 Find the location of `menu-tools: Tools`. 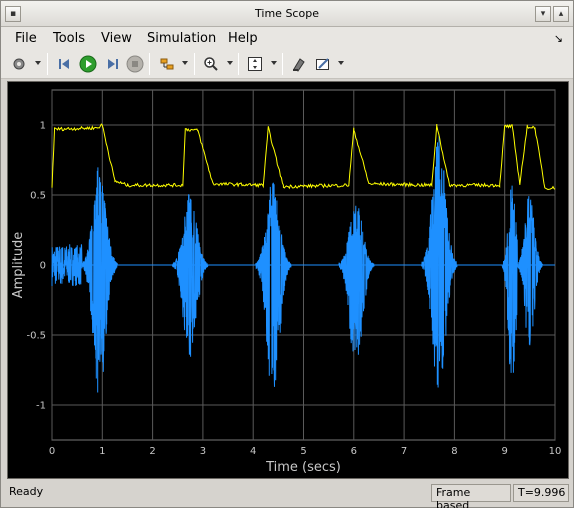

menu-tools: Tools is located at coordinates (69, 38).